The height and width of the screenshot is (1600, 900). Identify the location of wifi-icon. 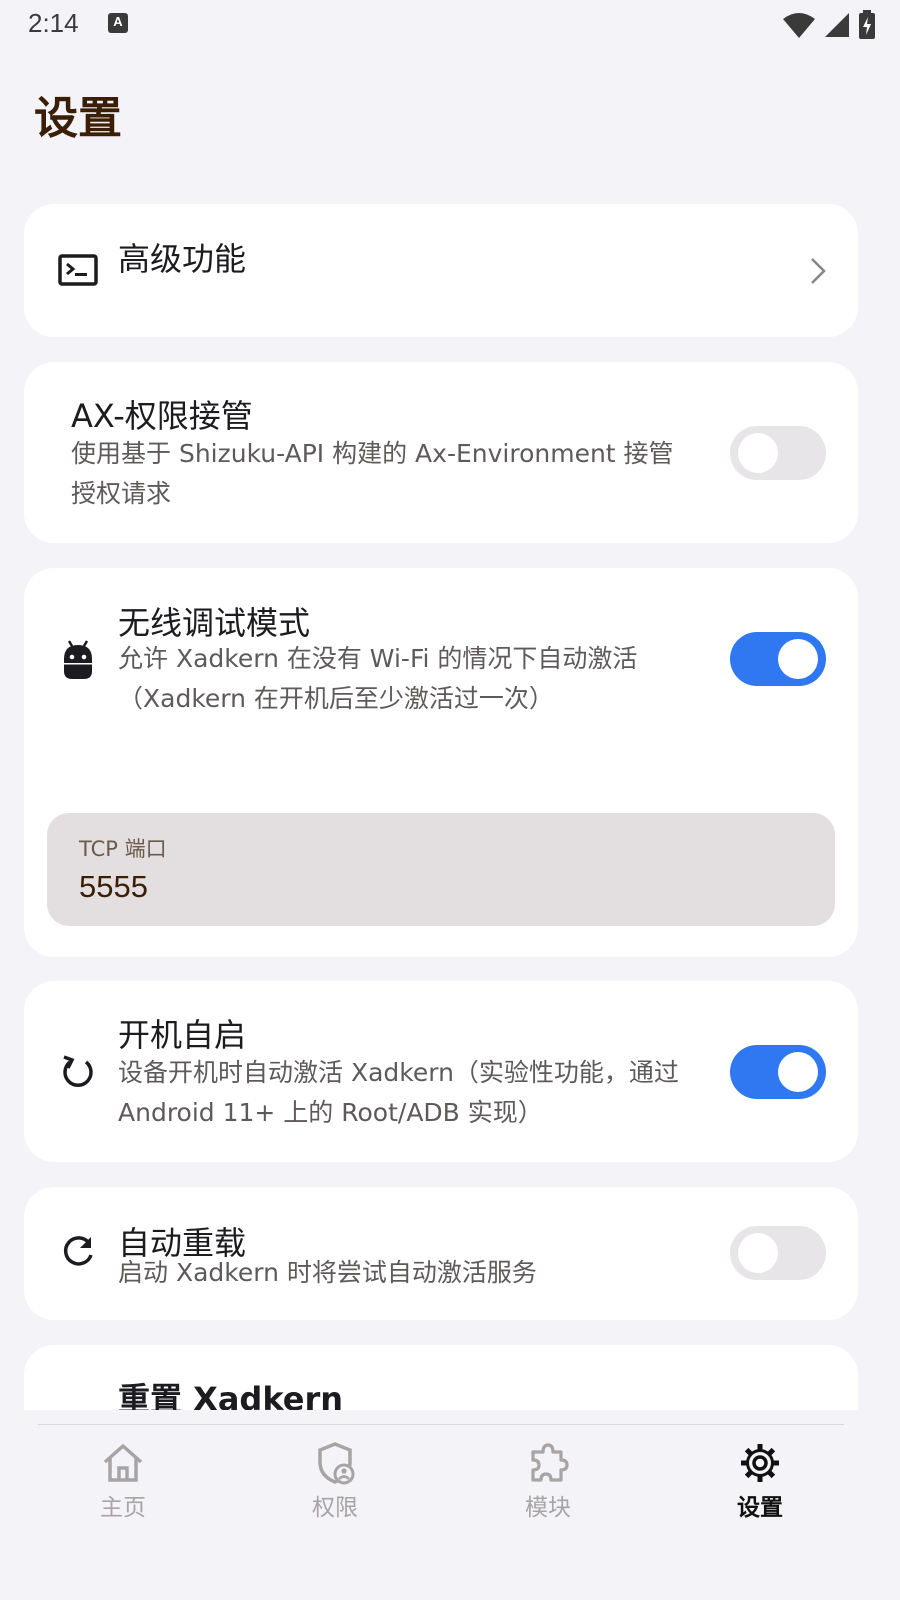
(799, 25).